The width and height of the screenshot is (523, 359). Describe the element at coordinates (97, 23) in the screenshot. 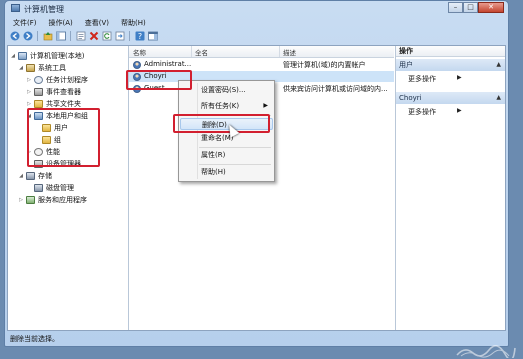

I see `menu-view: 查看(V)` at that location.